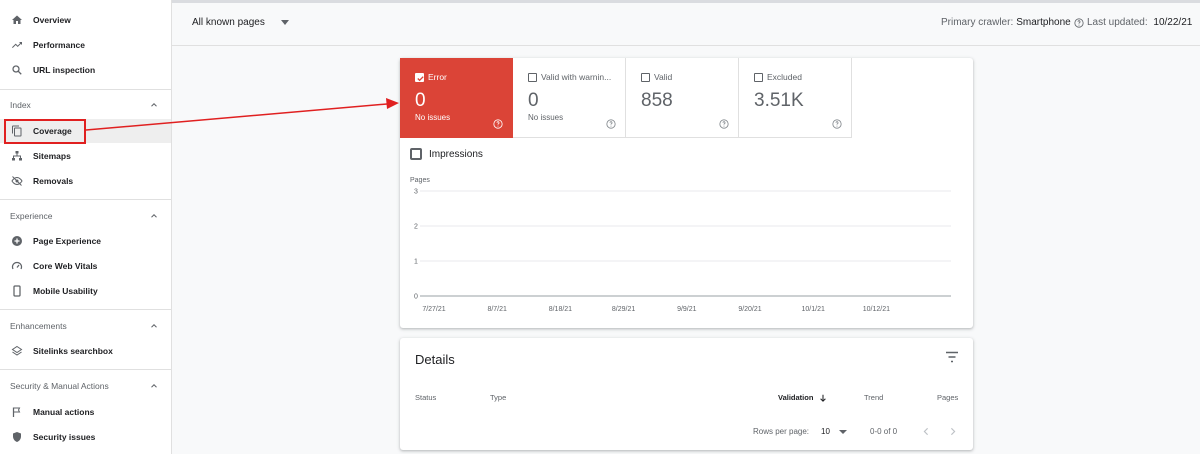 The width and height of the screenshot is (1200, 454). Describe the element at coordinates (682, 98) in the screenshot. I see `tile-valid: Valid 858` at that location.